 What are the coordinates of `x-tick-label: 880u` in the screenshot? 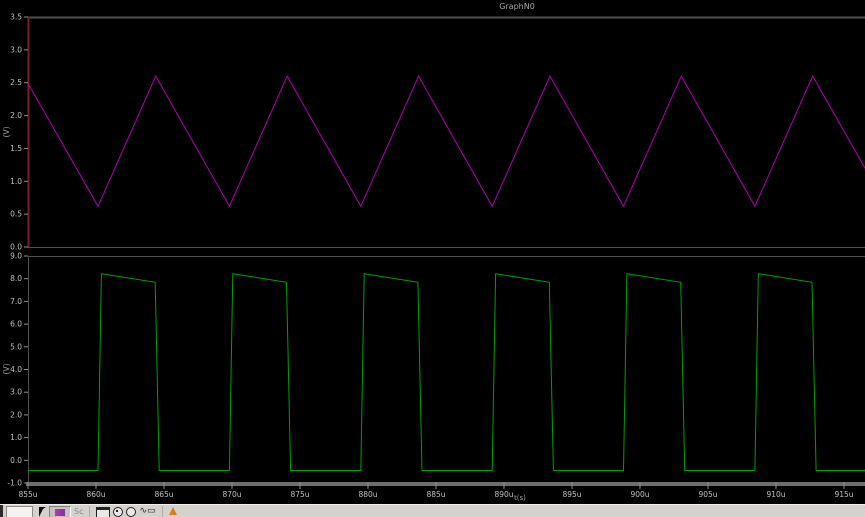 It's located at (367, 494).